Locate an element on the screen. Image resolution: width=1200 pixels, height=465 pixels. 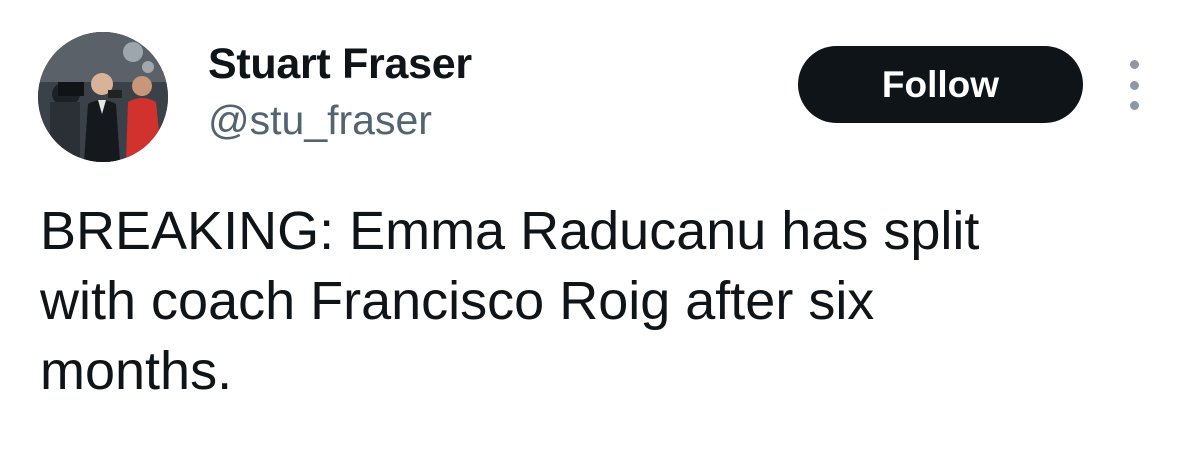
more-options-icon is located at coordinates (1134, 85).